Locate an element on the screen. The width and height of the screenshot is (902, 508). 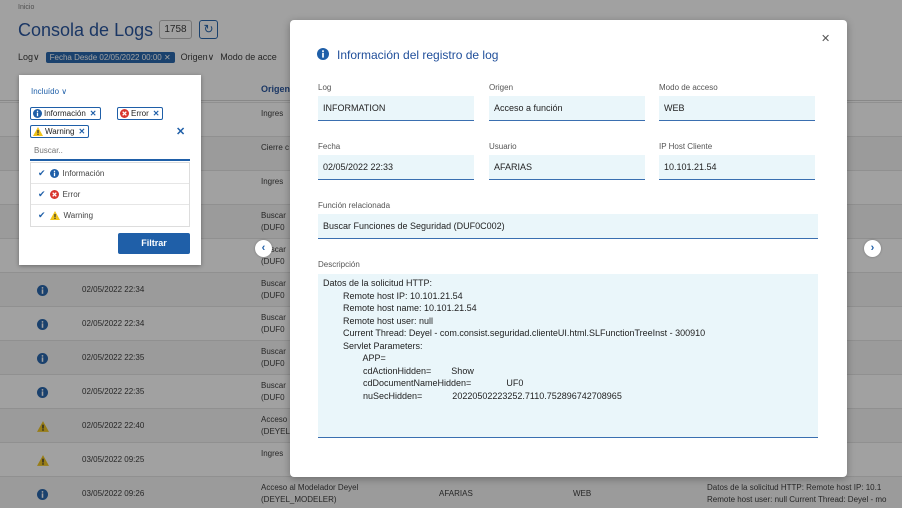
option-label: Información is located at coordinates (83, 173).